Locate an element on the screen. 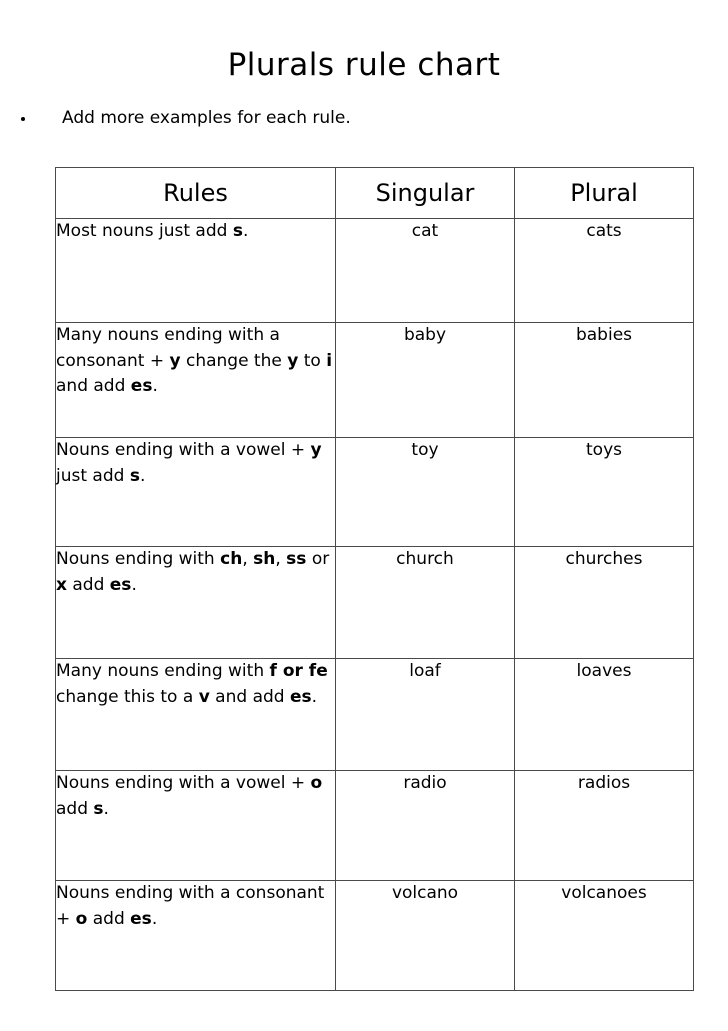 This screenshot has height=1031, width=728. singular-cell: toy is located at coordinates (425, 492).